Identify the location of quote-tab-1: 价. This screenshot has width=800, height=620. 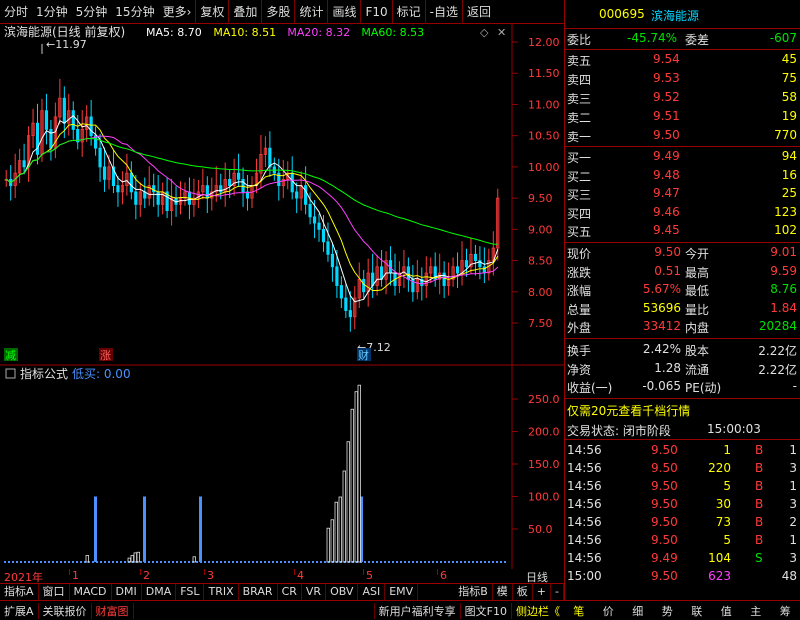
(608, 611).